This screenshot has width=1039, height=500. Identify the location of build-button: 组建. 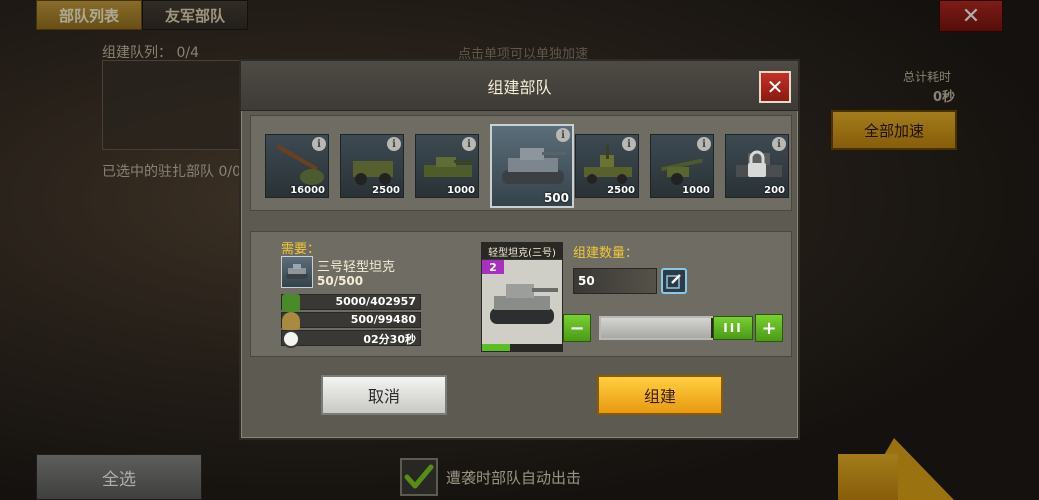
(660, 395).